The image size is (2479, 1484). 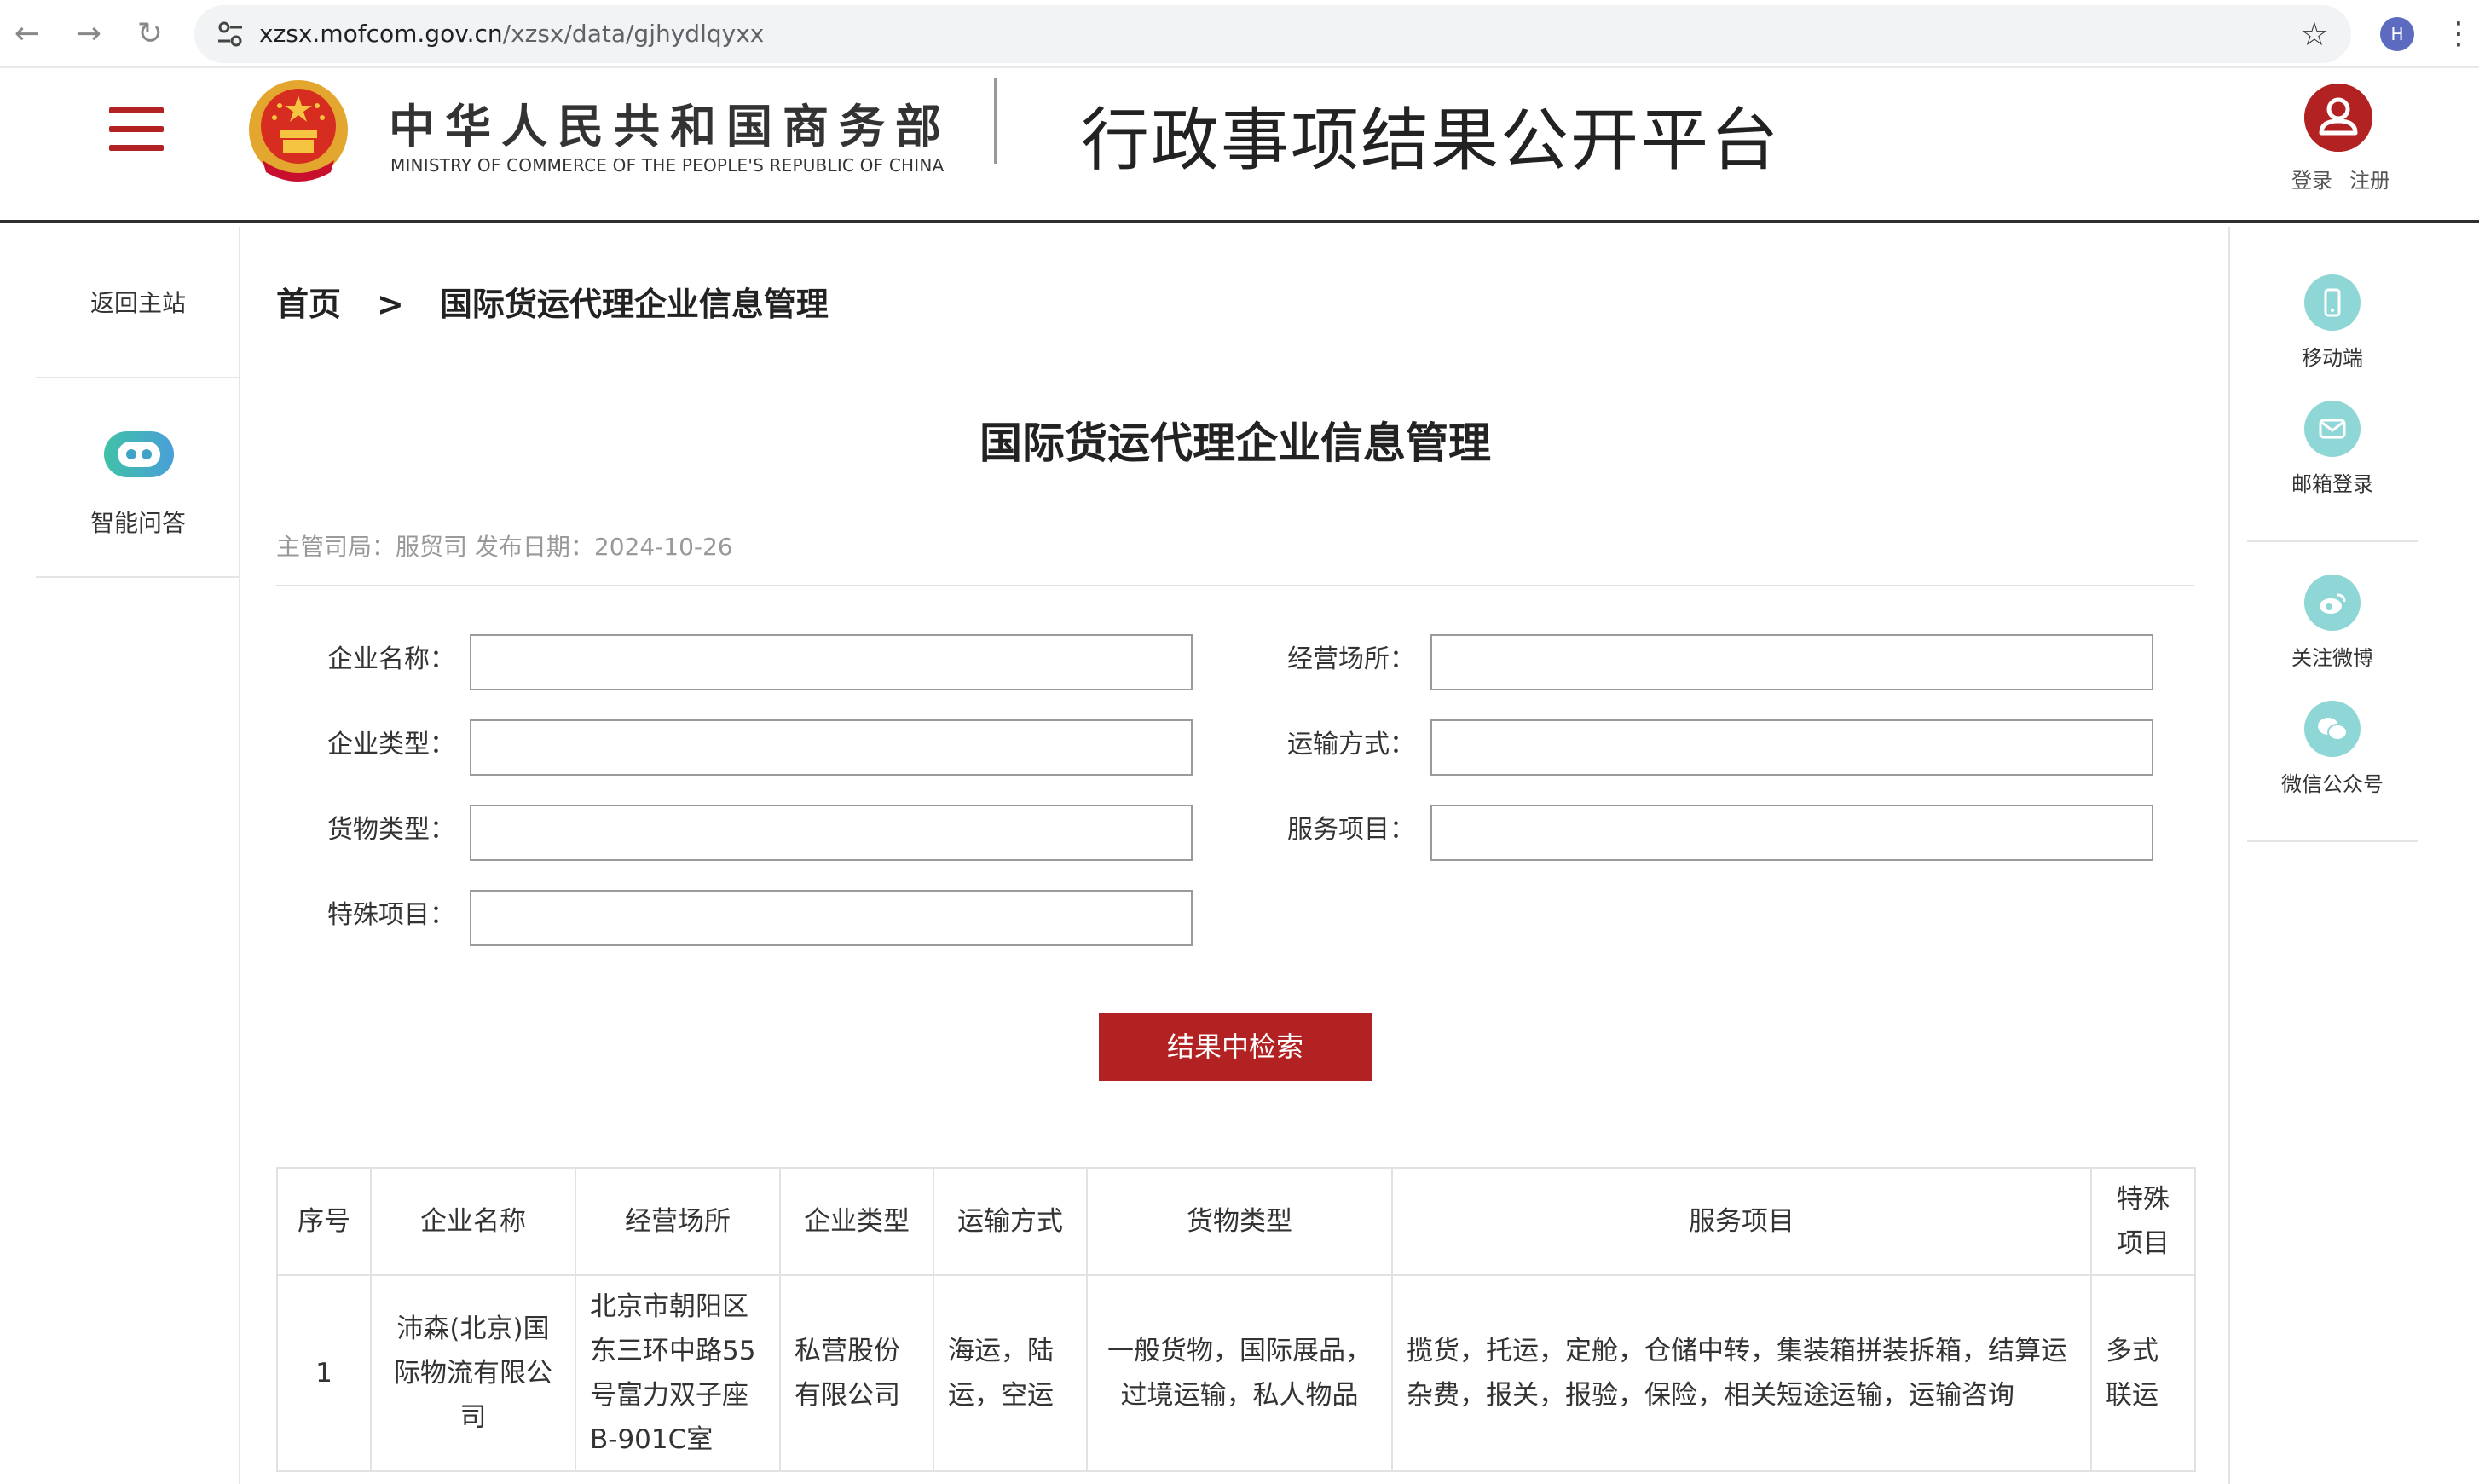 I want to click on column-header-service-items: 服务项目, so click(x=1741, y=1221).